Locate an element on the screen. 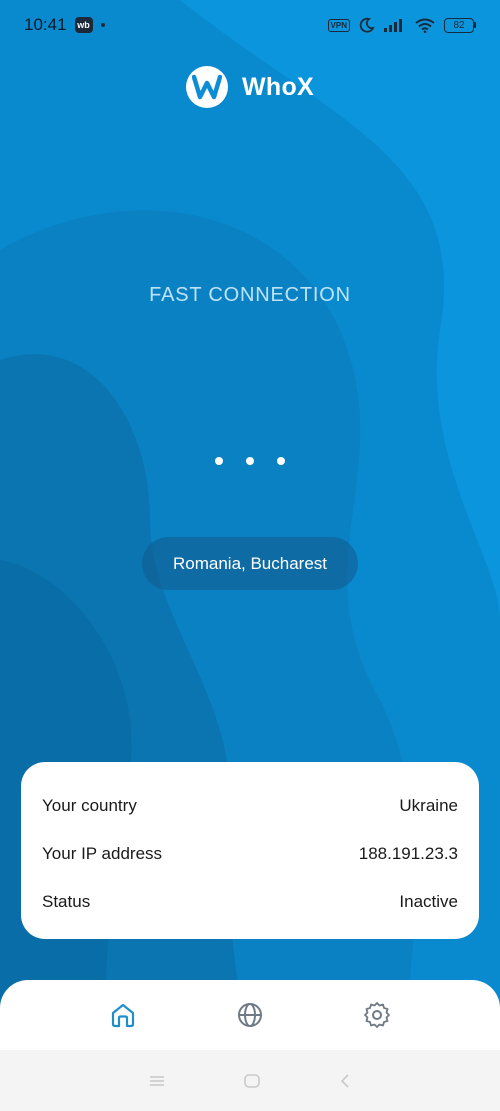  battery-level: 82 is located at coordinates (459, 25).